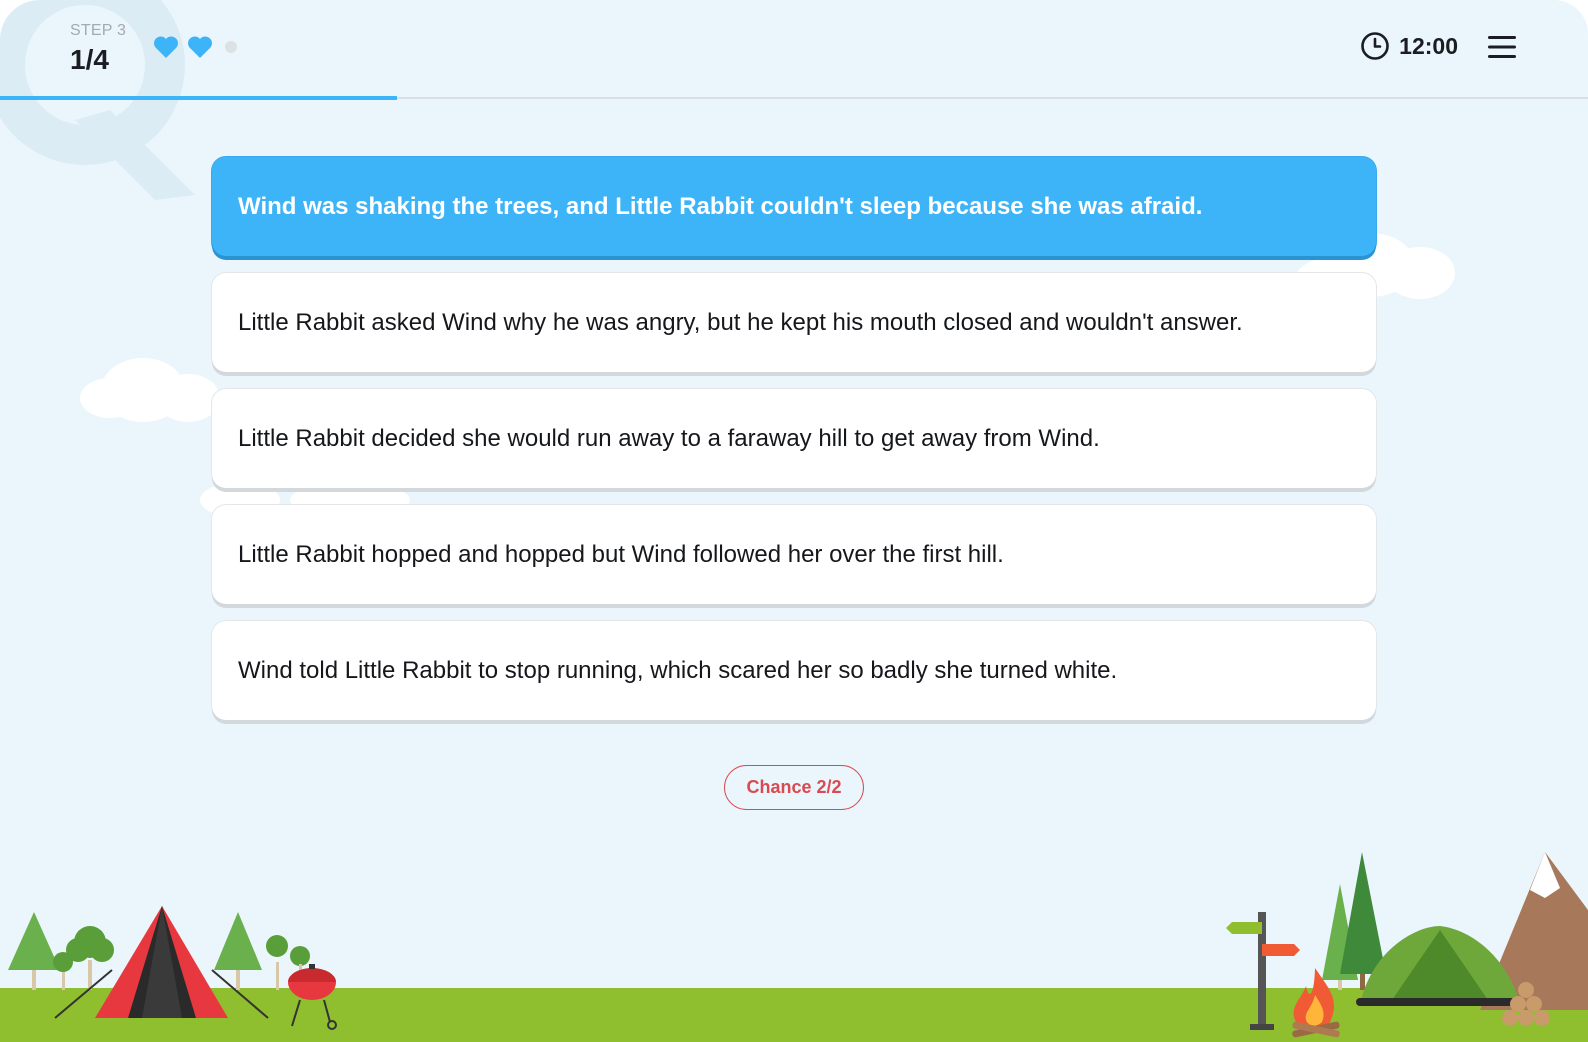  I want to click on chance-counter-badge: Chance 2/2, so click(794, 787).